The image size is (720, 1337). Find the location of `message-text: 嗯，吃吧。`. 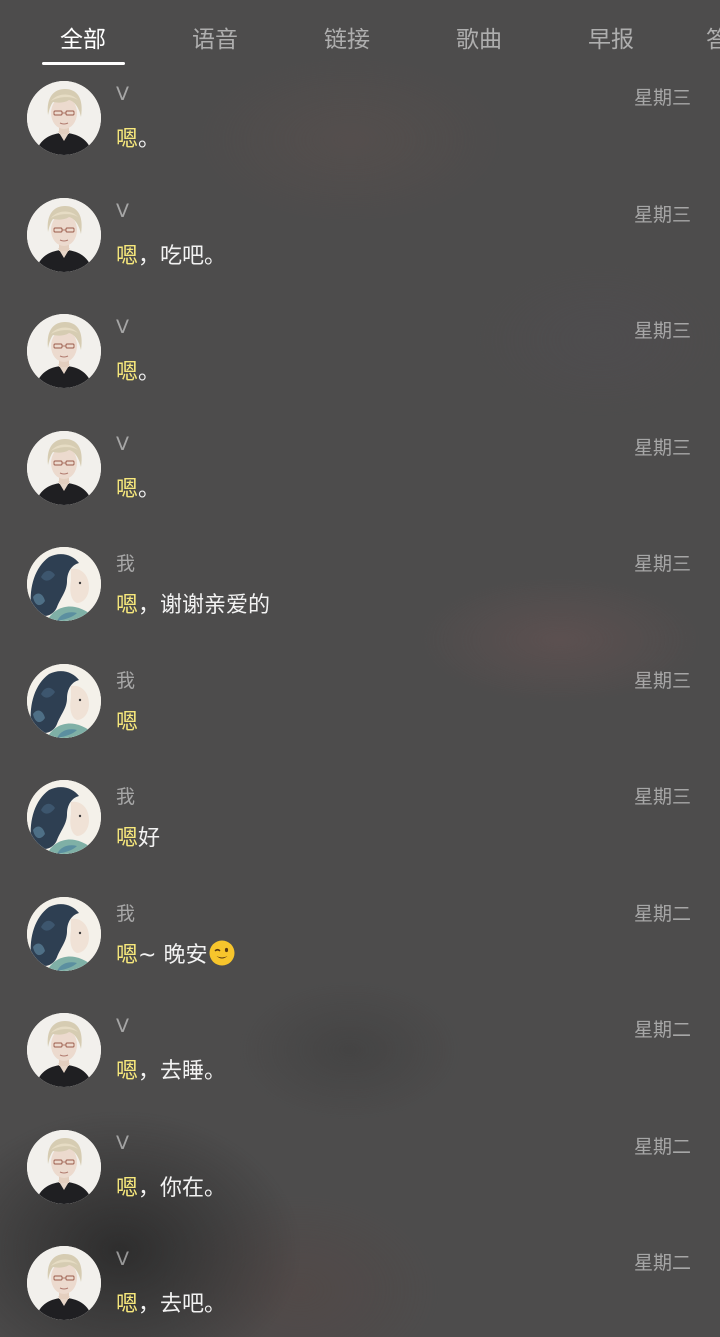

message-text: 嗯，吃吧。 is located at coordinates (171, 254).